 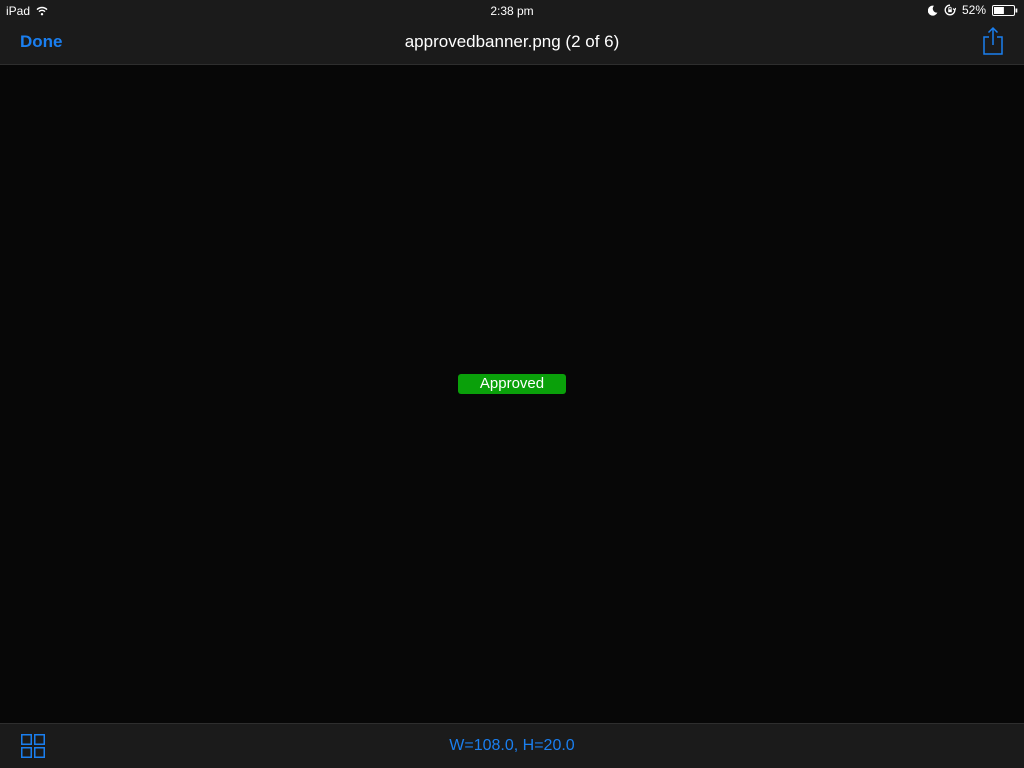 What do you see at coordinates (1005, 10) in the screenshot?
I see `battery-icon` at bounding box center [1005, 10].